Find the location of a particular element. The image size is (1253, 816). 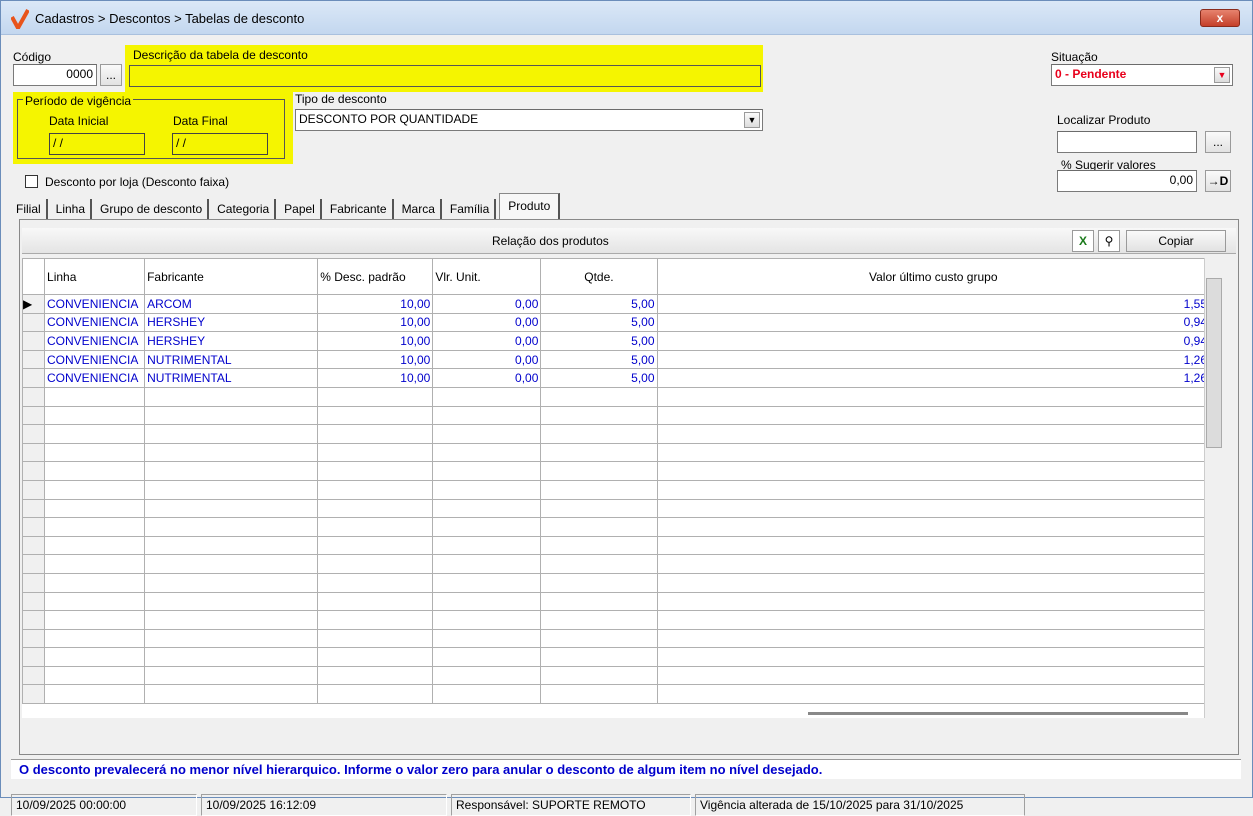

tab-grupo-desconto: Grupo de desconto is located at coordinates (152, 209).